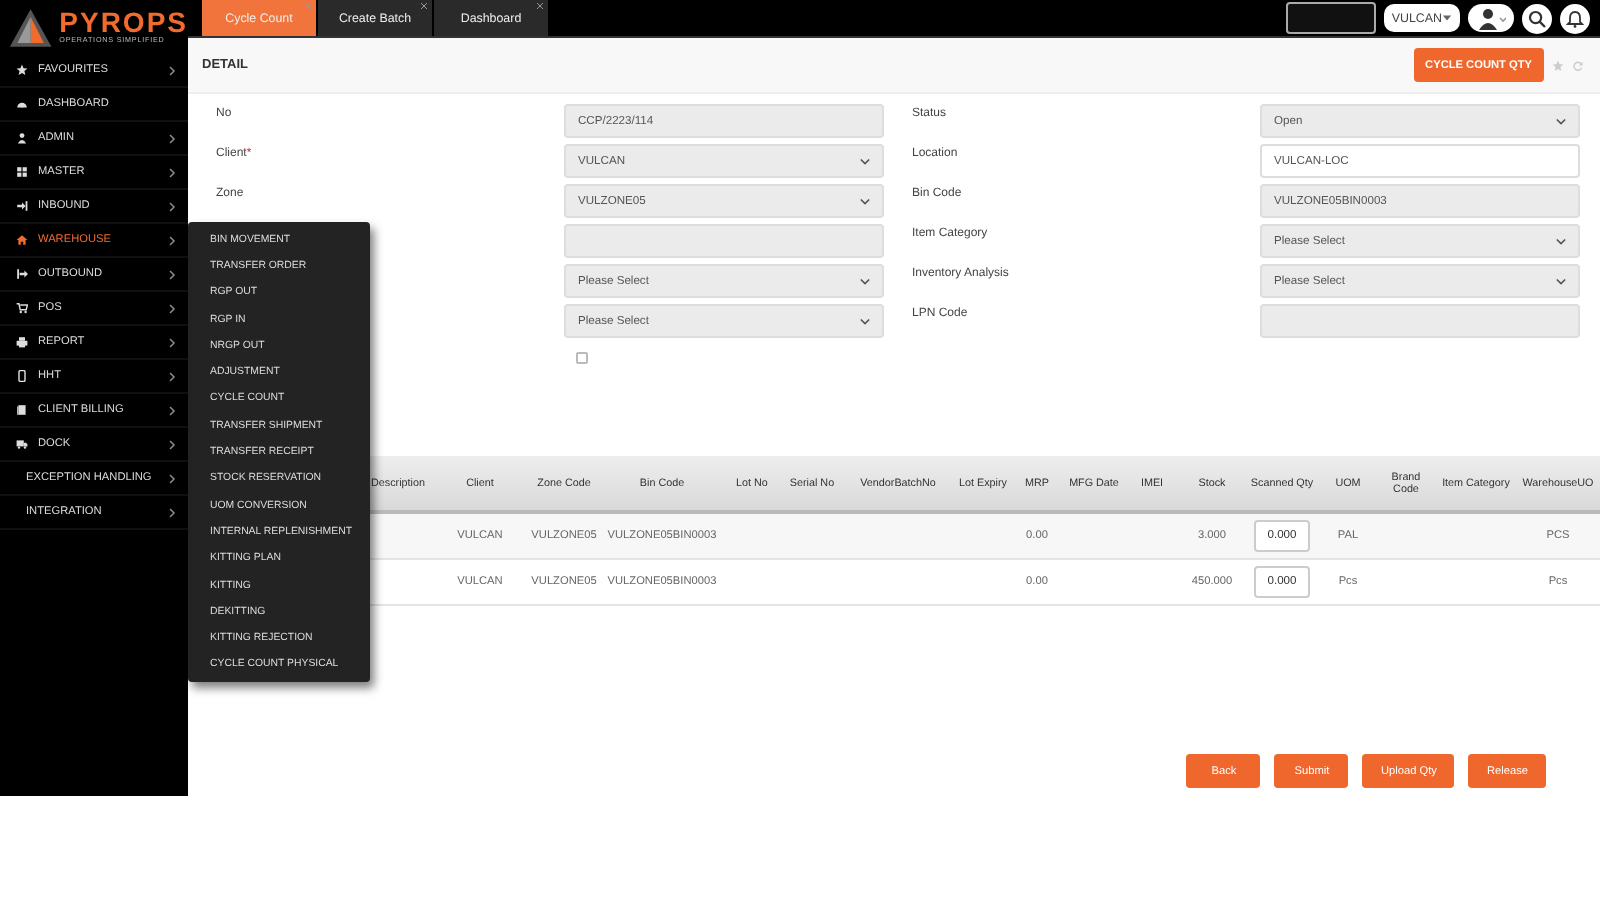 The width and height of the screenshot is (1600, 900). Describe the element at coordinates (22, 240) in the screenshot. I see `house-icon` at that location.